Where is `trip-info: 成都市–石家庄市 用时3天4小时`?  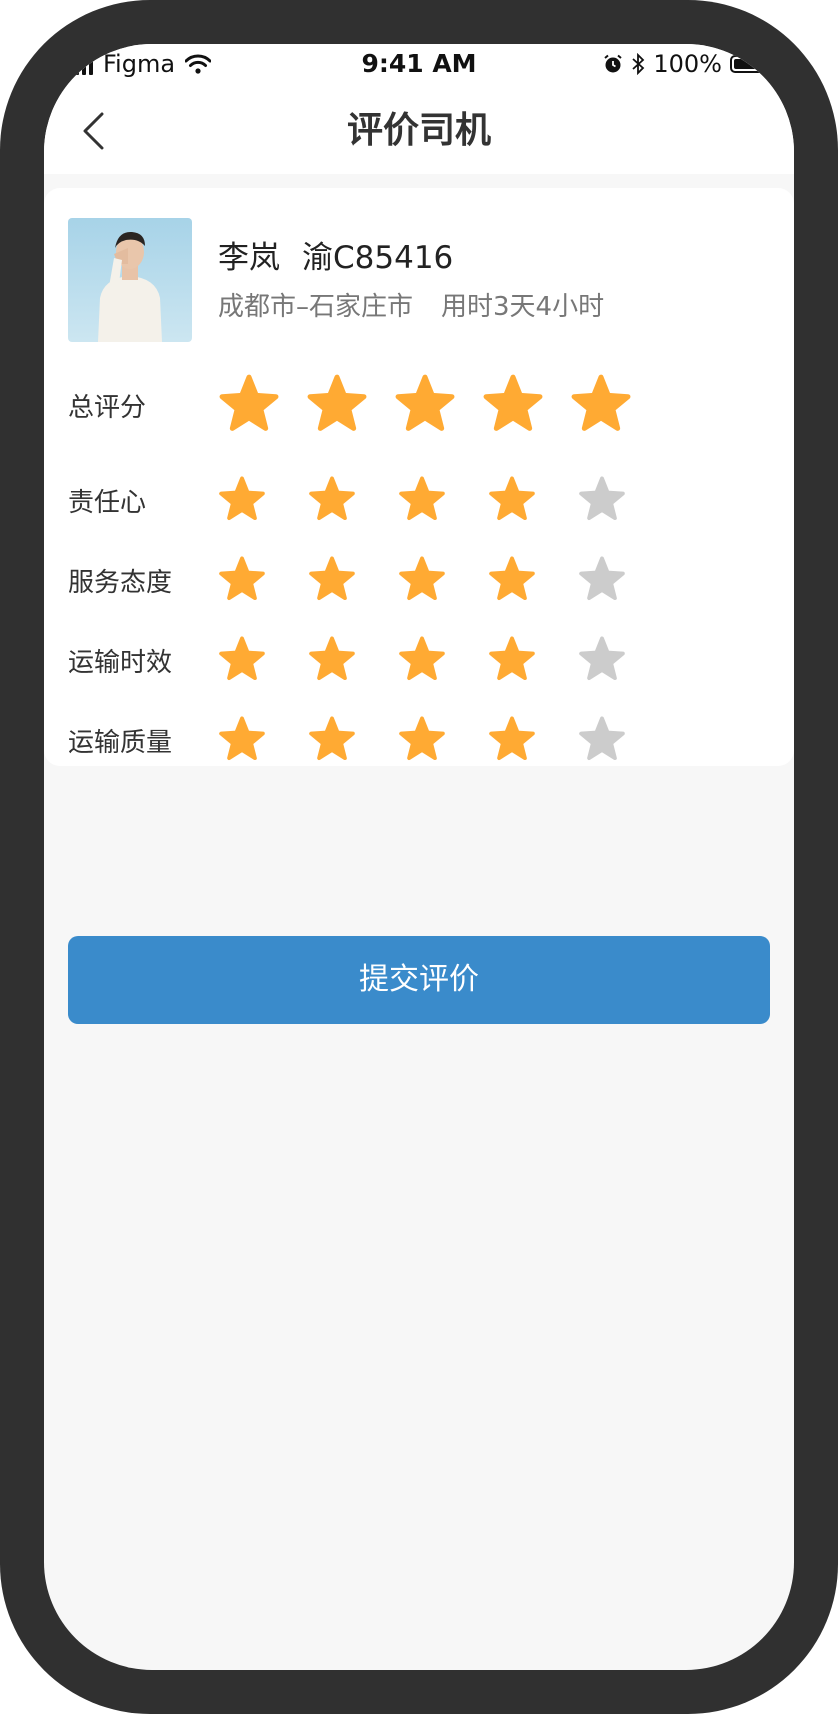
trip-info: 成都市–石家庄市 用时3天4小时 is located at coordinates (411, 304).